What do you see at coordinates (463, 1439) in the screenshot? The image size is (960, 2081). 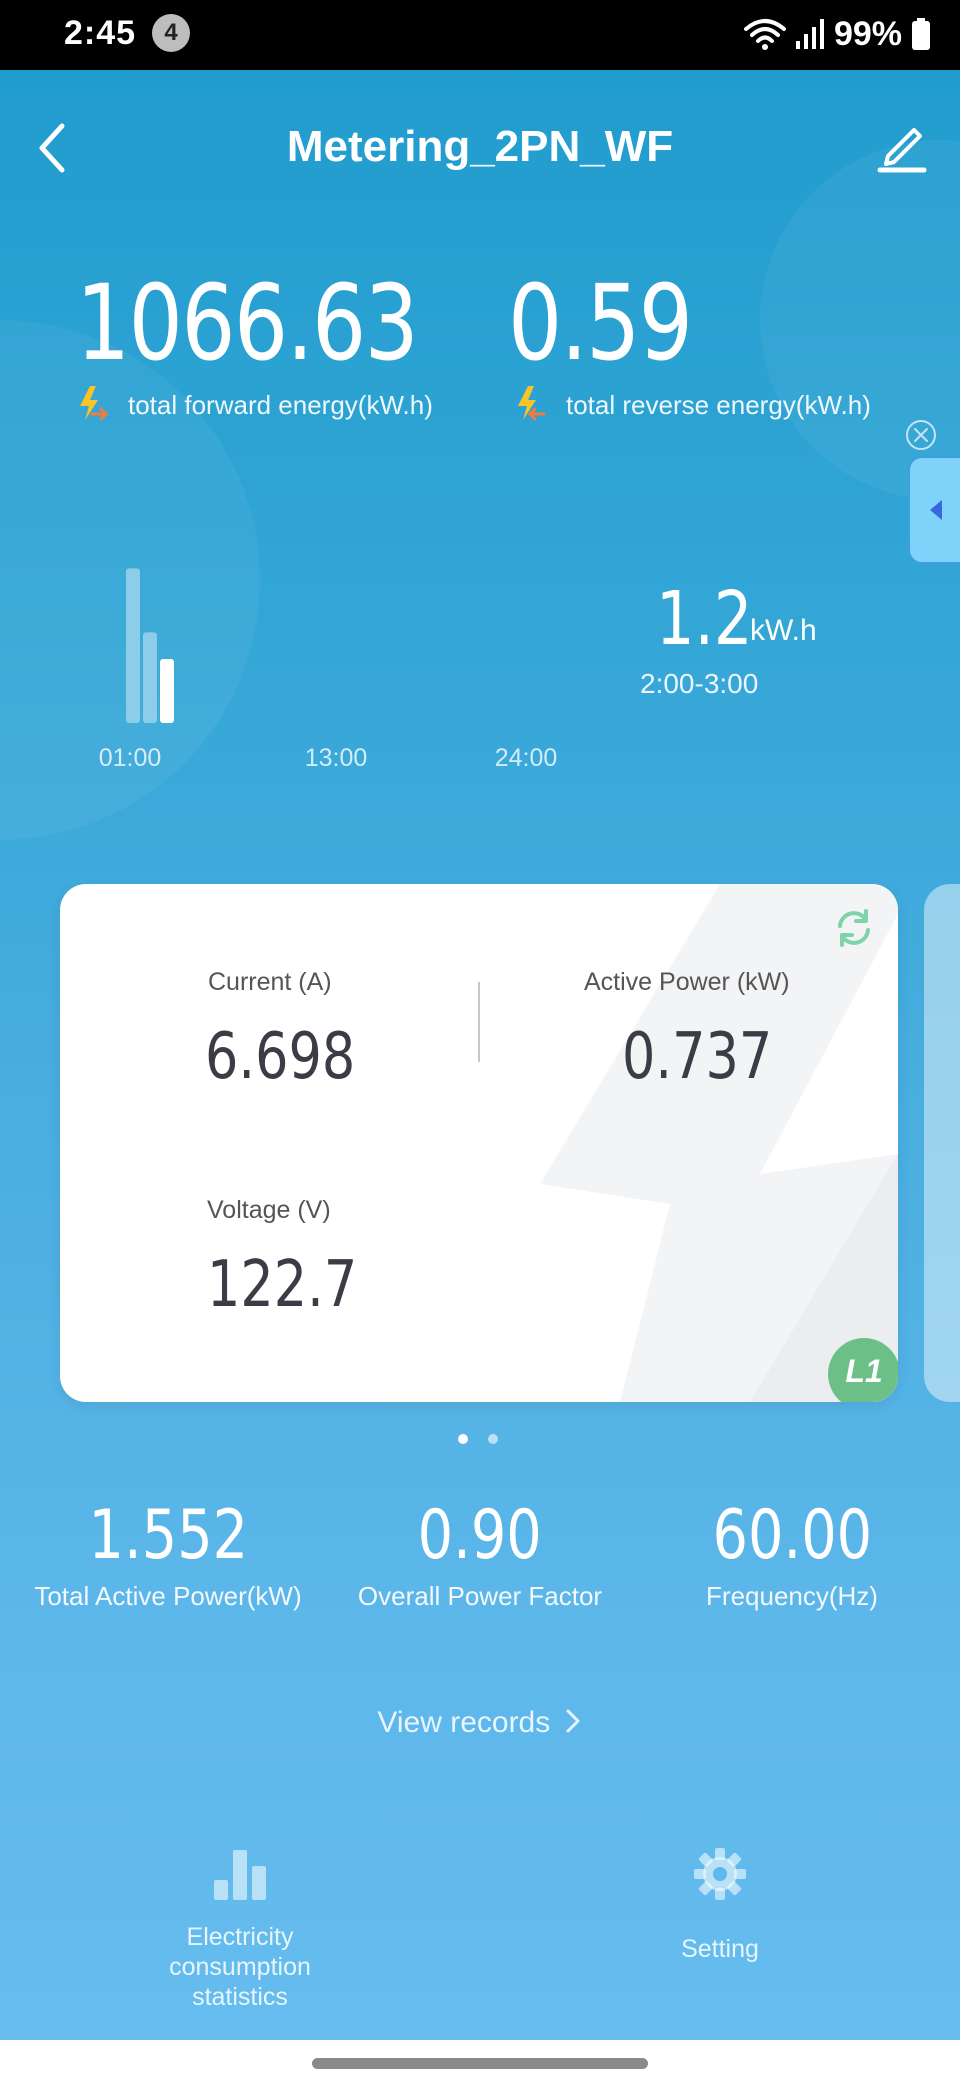 I see `carousel-dot-active` at bounding box center [463, 1439].